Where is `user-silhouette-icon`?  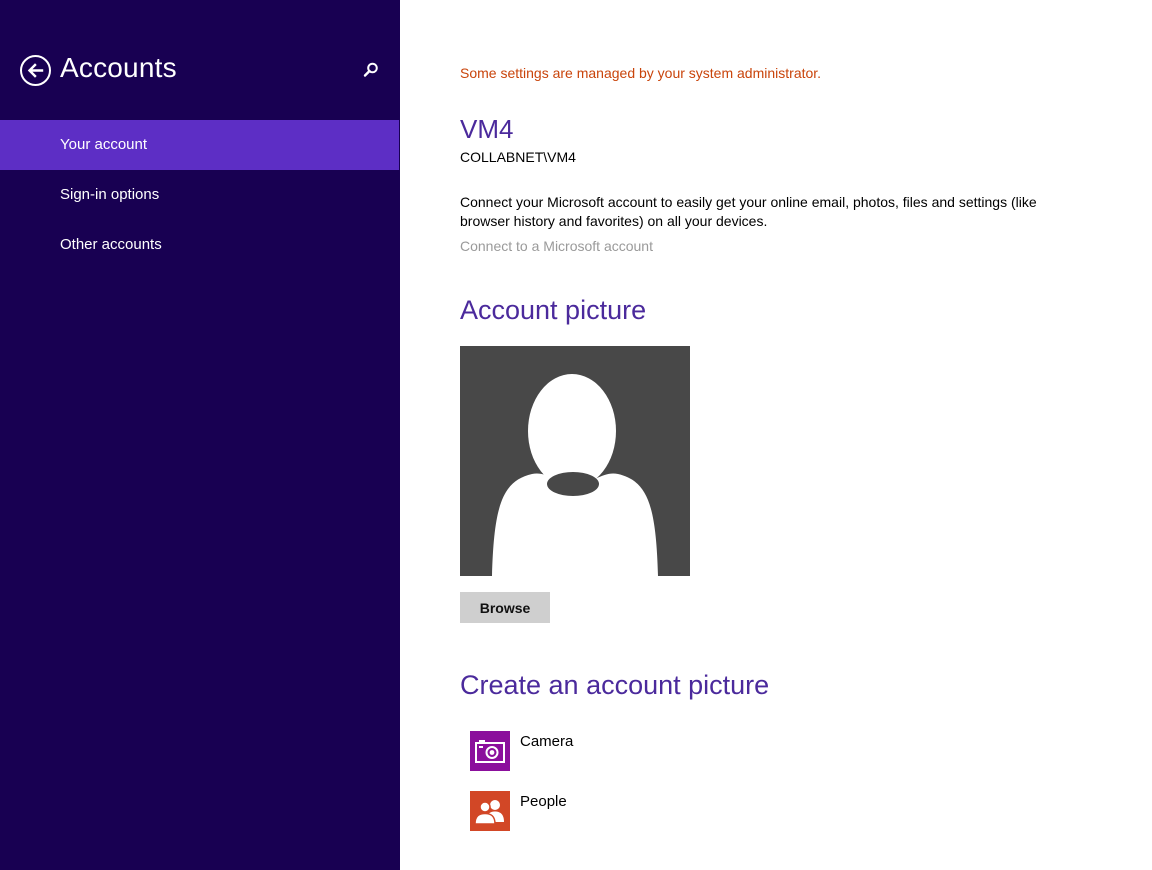
user-silhouette-icon is located at coordinates (575, 475).